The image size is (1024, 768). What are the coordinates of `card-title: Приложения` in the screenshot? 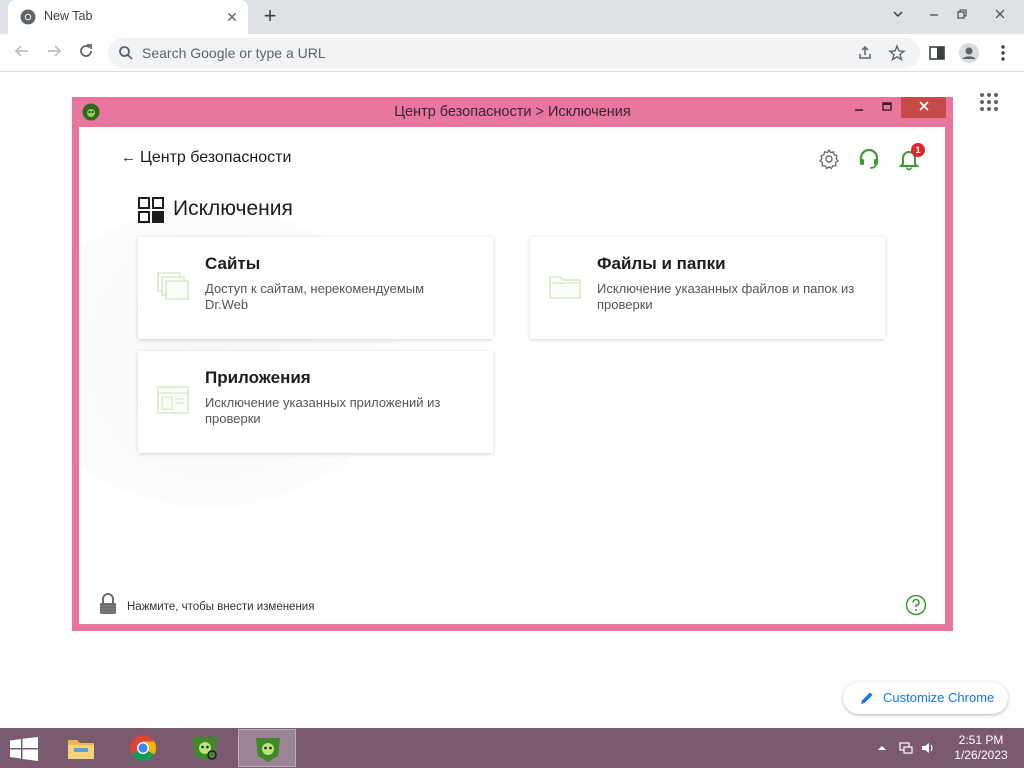 It's located at (258, 377).